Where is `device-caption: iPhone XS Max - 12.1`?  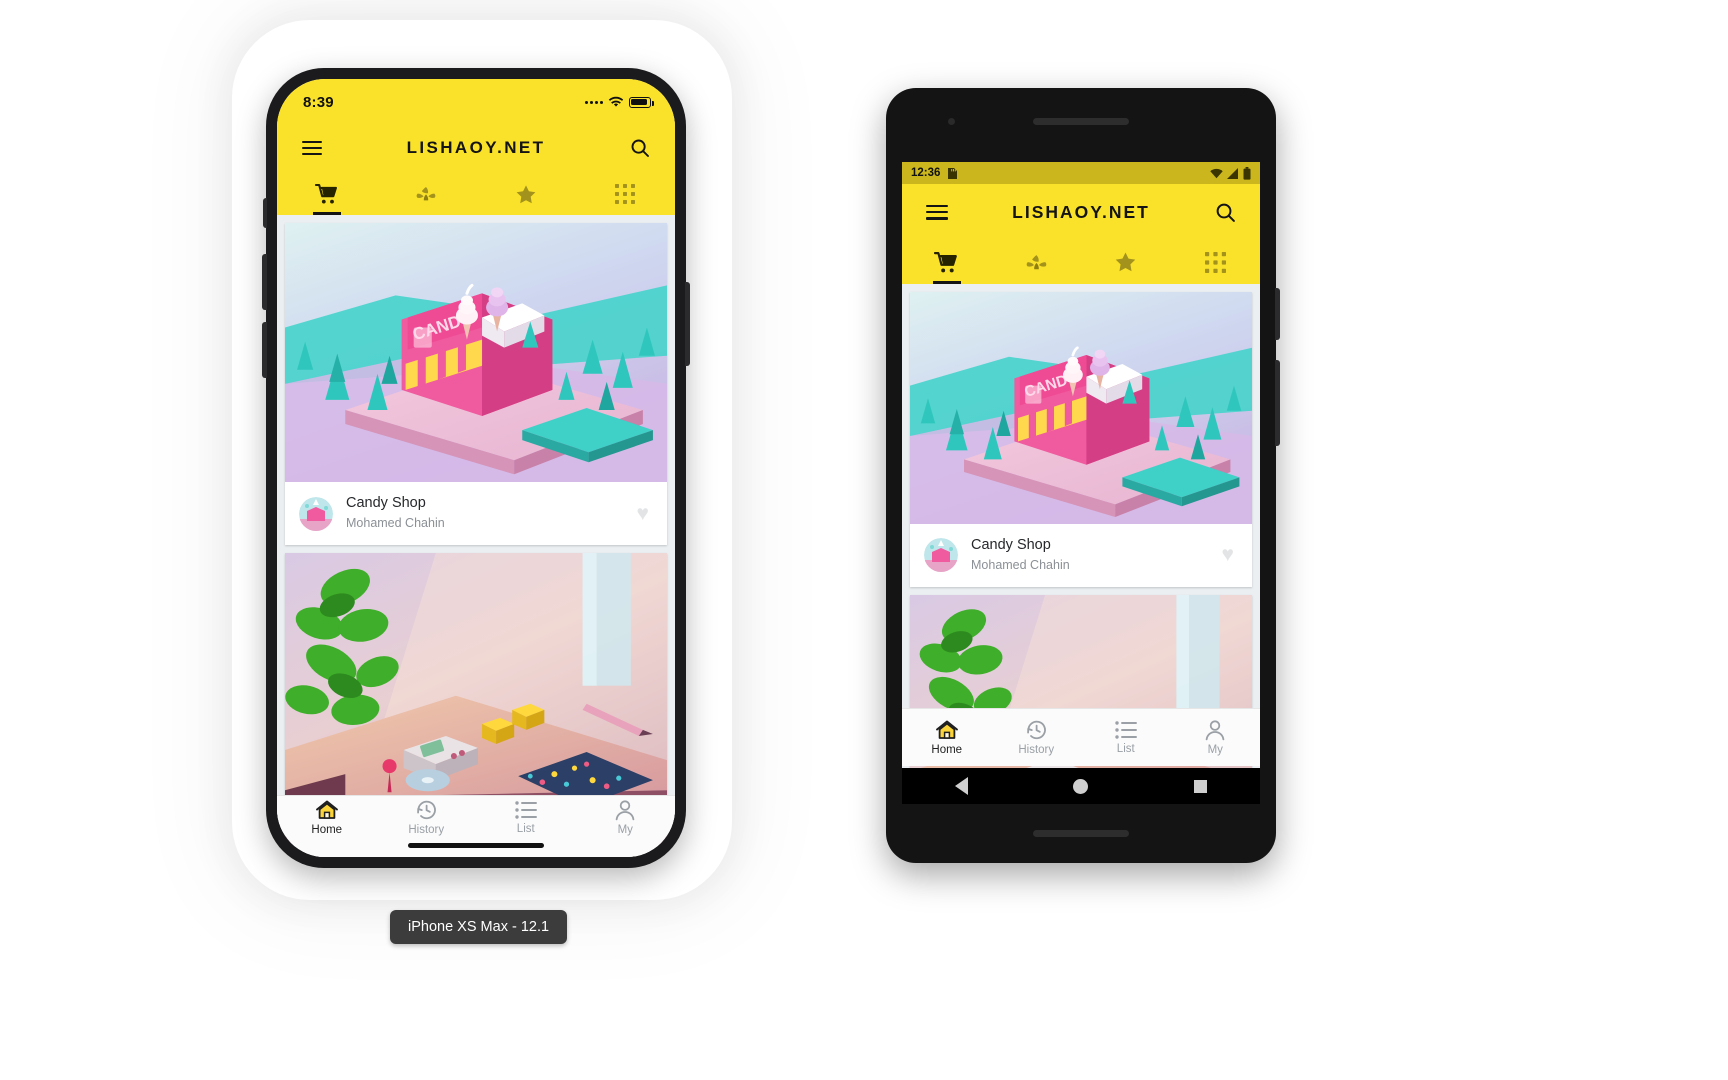
device-caption: iPhone XS Max - 12.1 is located at coordinates (479, 927).